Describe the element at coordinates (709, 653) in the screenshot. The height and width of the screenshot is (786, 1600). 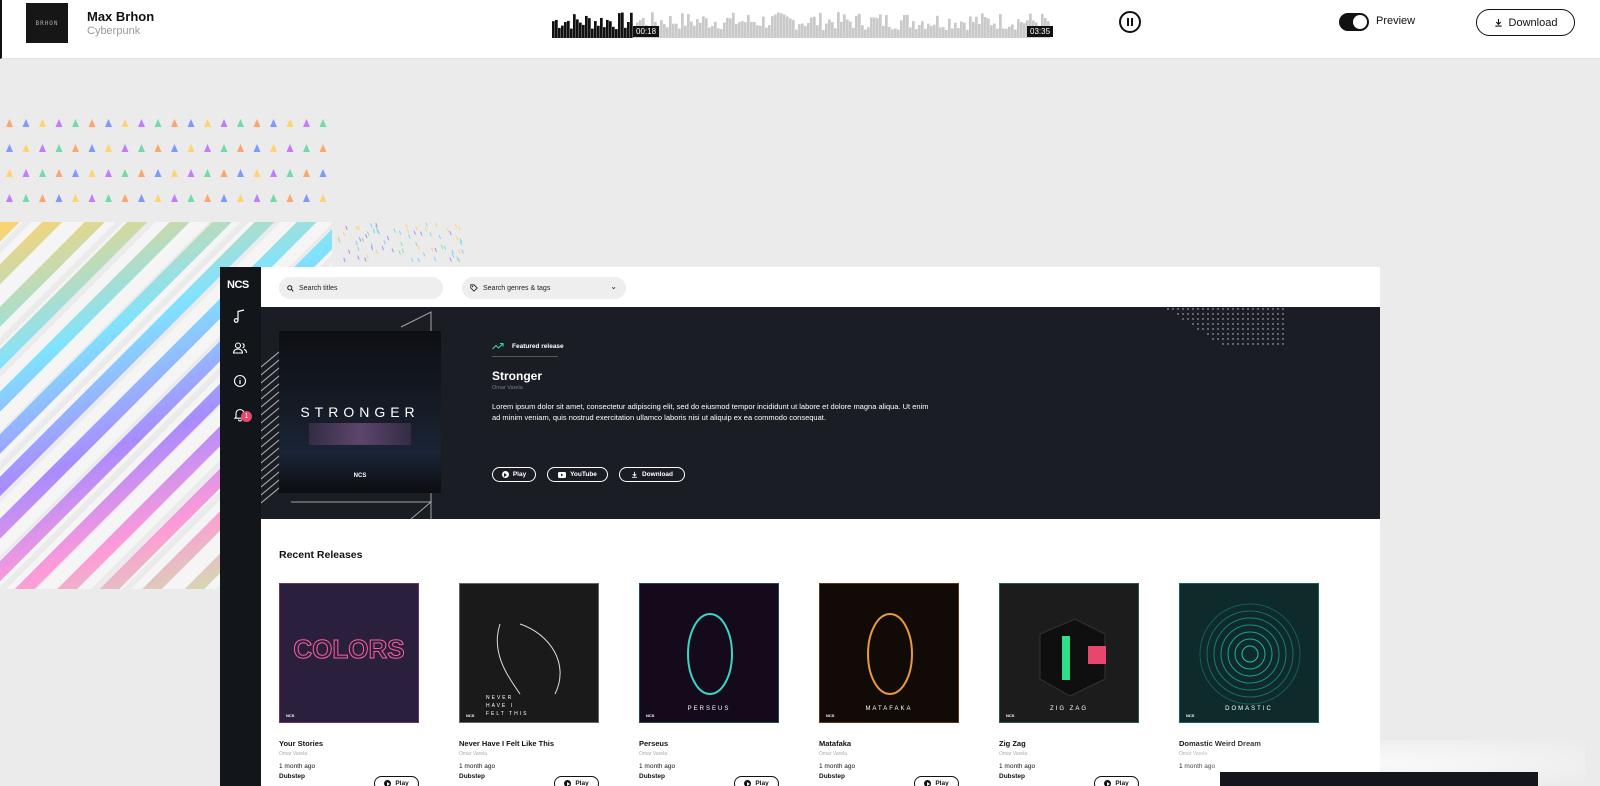
I see `release-cover: PERSEUS NCS` at that location.